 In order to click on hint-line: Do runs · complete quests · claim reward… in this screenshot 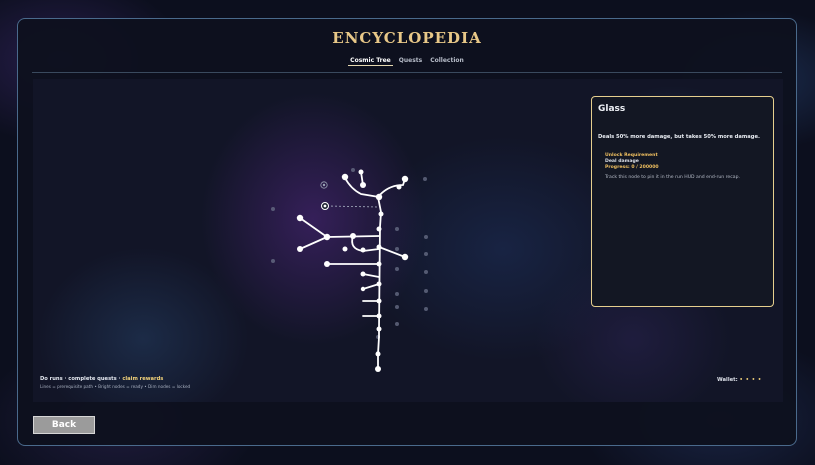, I will do `click(115, 379)`.